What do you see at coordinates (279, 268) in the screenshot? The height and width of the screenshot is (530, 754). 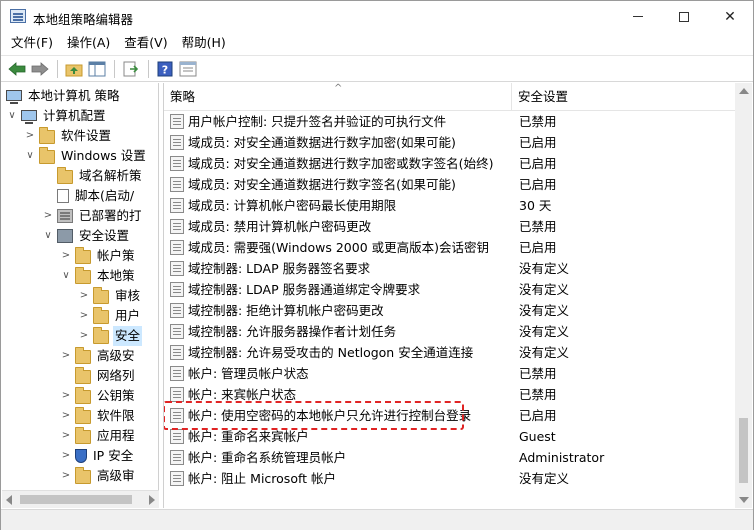 I see `policy-name: 域控制器: LDAP 服务器签名要求` at bounding box center [279, 268].